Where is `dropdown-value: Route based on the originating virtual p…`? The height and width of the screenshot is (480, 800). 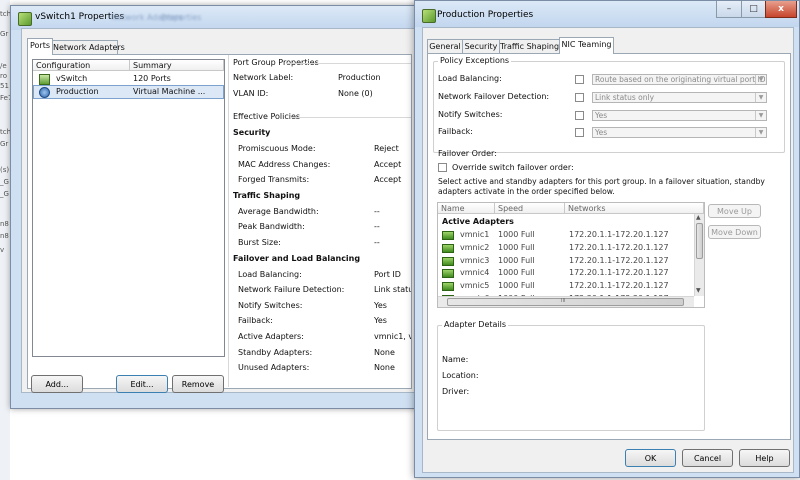
dropdown-value: Route based on the originating virtual p… is located at coordinates (680, 79).